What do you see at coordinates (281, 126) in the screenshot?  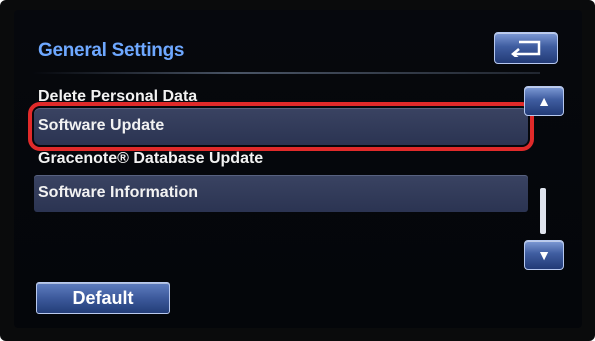 I see `list-item-software-update: Software Update` at bounding box center [281, 126].